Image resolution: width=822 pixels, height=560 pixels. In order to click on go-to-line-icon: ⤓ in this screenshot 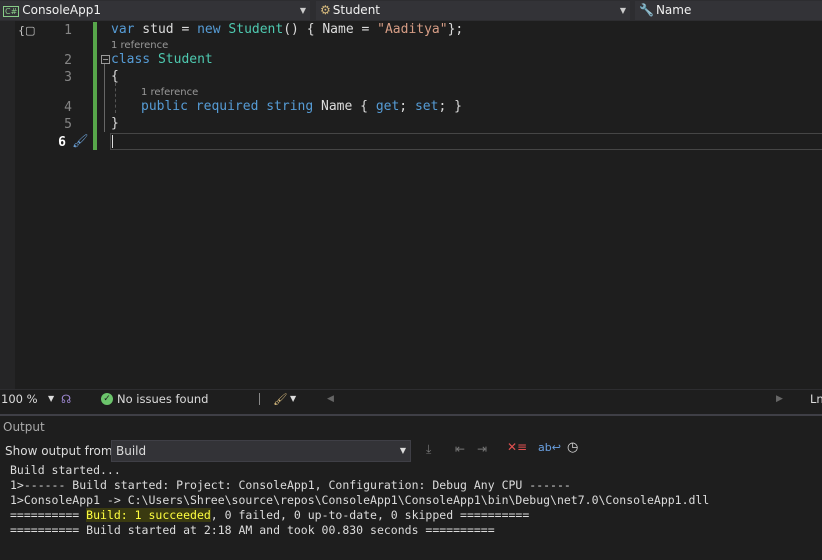, I will do `click(428, 449)`.